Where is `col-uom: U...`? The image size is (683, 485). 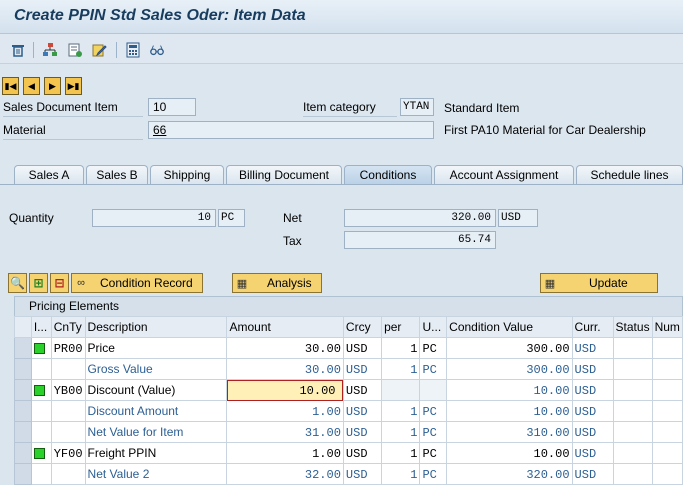 col-uom: U... is located at coordinates (433, 327).